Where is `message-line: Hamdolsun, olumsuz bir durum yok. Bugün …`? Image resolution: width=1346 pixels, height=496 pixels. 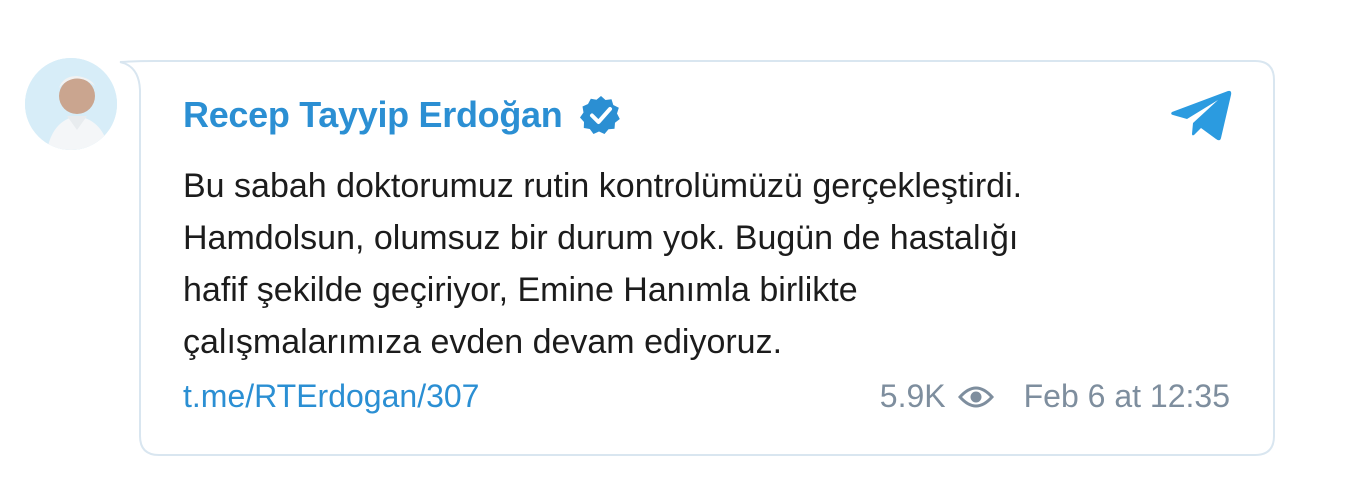 message-line: Hamdolsun, olumsuz bir durum yok. Bugün … is located at coordinates (601, 238).